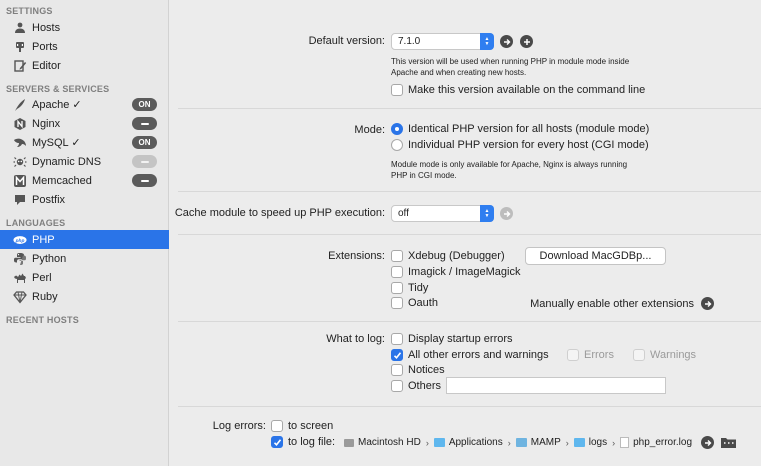  I want to click on sidebar-item-mysql: MySQL ✓ ON, so click(84, 142).